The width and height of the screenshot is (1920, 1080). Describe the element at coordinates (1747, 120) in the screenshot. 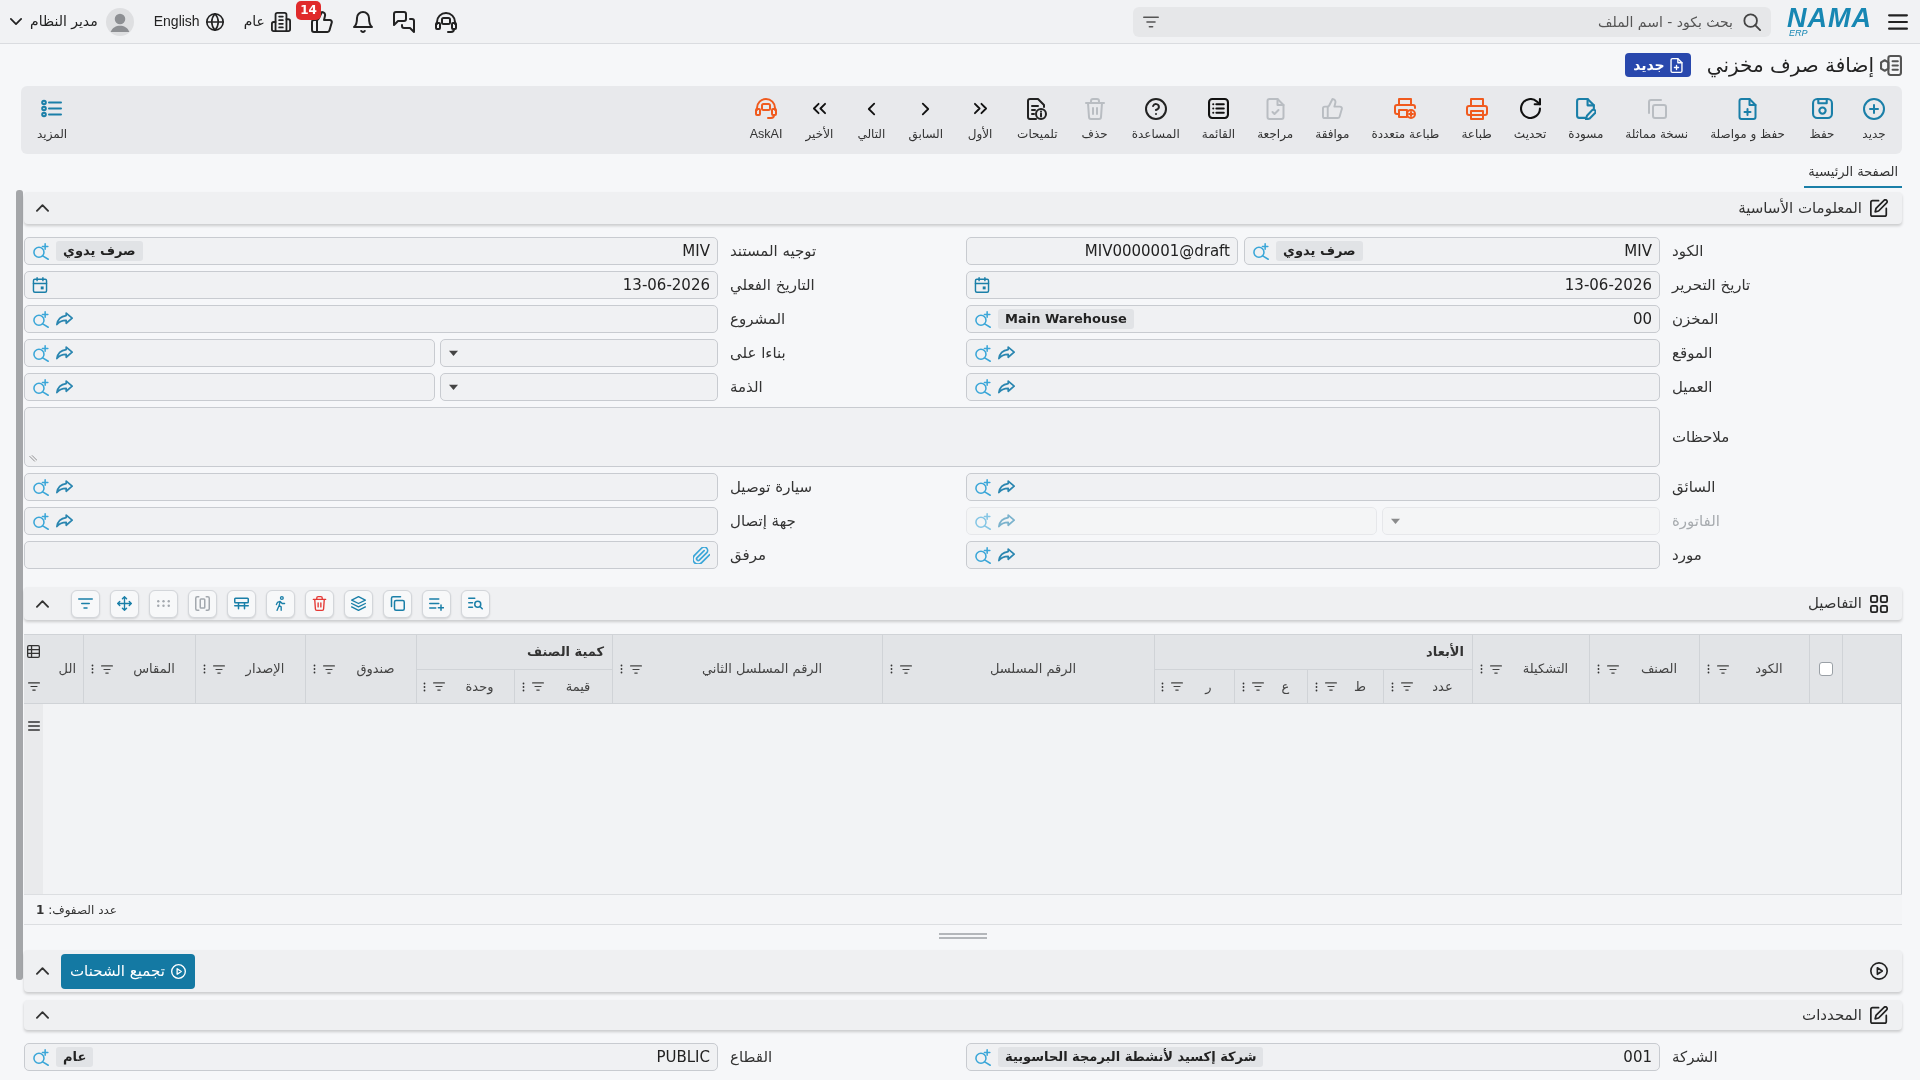

I see `save-continue-button: حفظ و مواصلة` at that location.